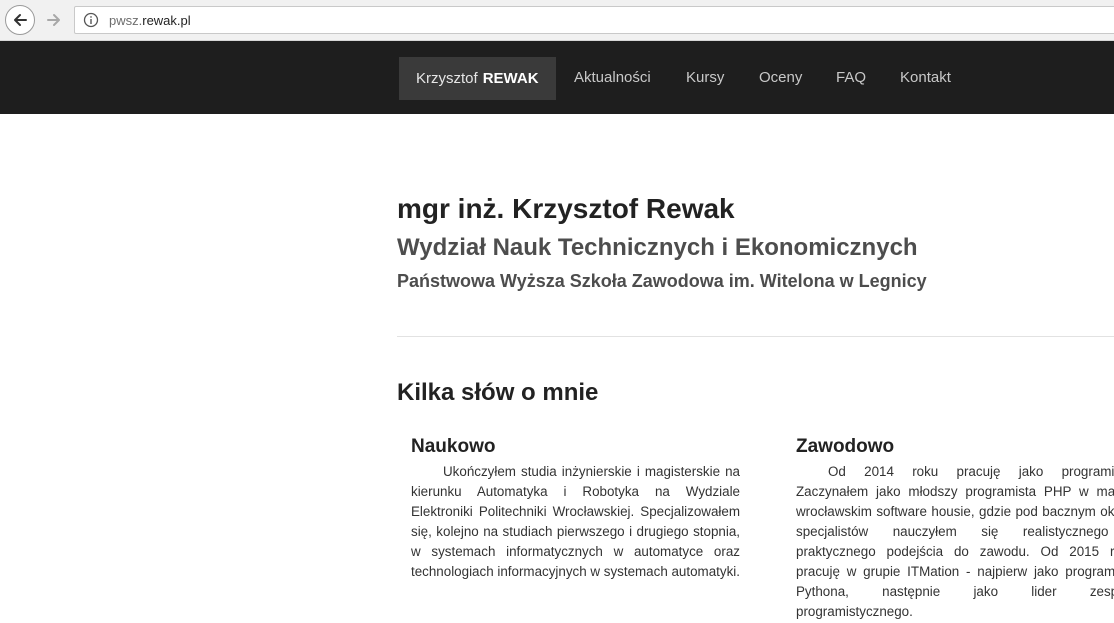  Describe the element at coordinates (925, 77) in the screenshot. I see `nav-link-kontakt: Kontakt` at that location.